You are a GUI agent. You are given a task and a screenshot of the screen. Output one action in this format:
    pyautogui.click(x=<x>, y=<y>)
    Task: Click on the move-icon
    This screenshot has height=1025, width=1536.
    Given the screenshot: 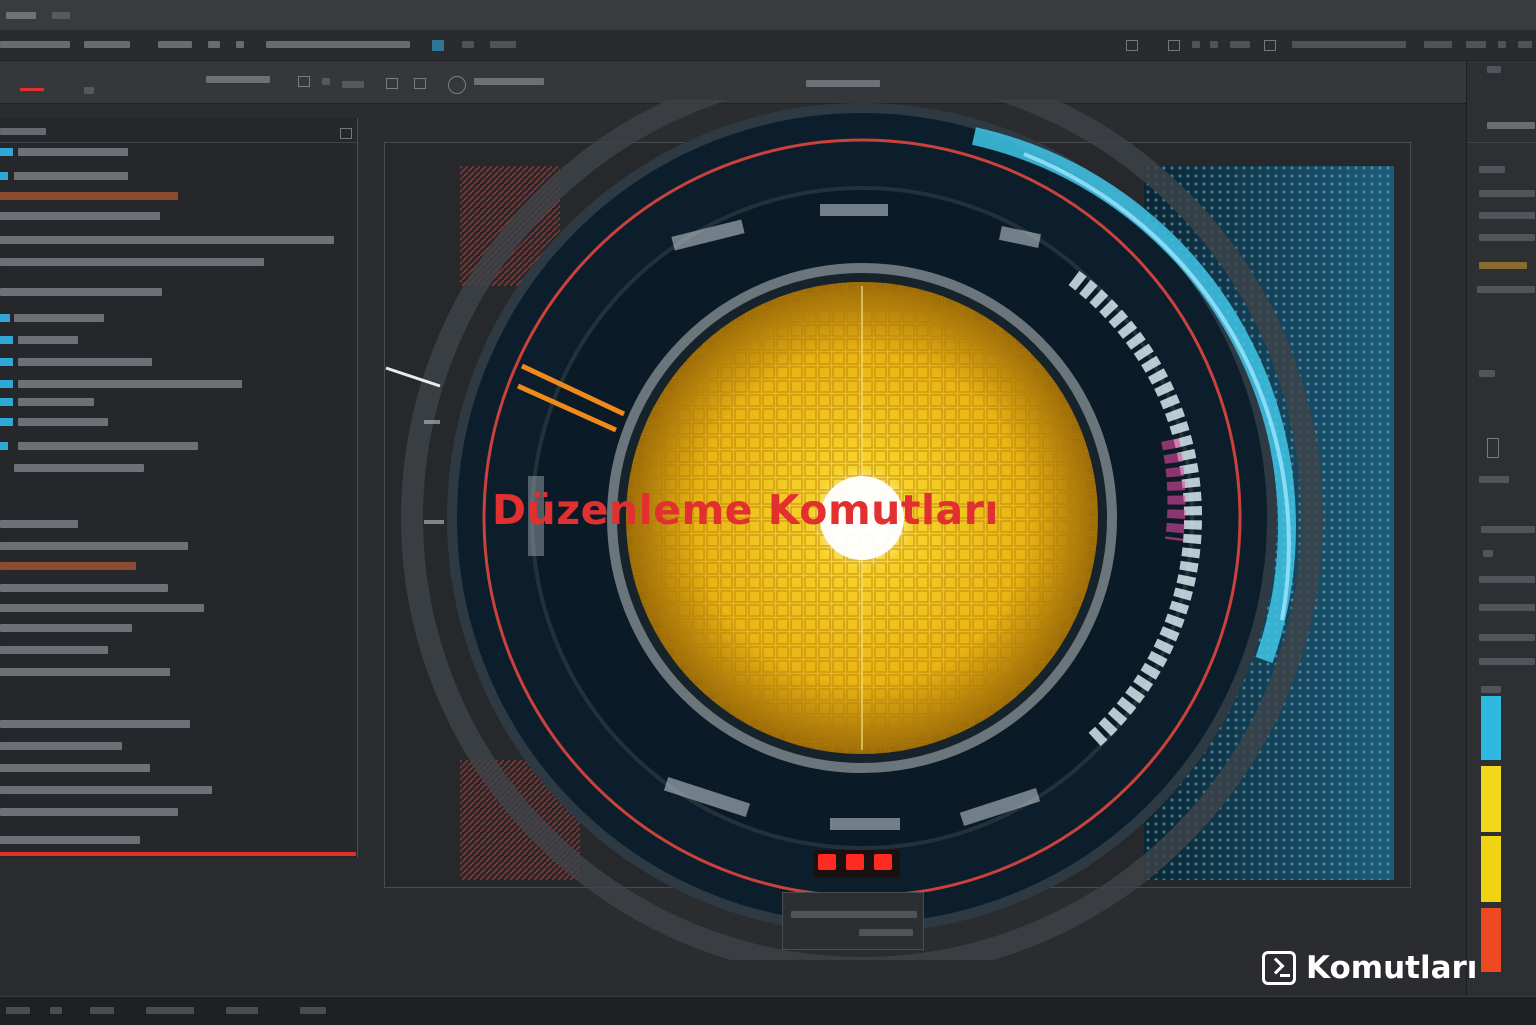 What is the action you would take?
    pyautogui.click(x=326, y=81)
    